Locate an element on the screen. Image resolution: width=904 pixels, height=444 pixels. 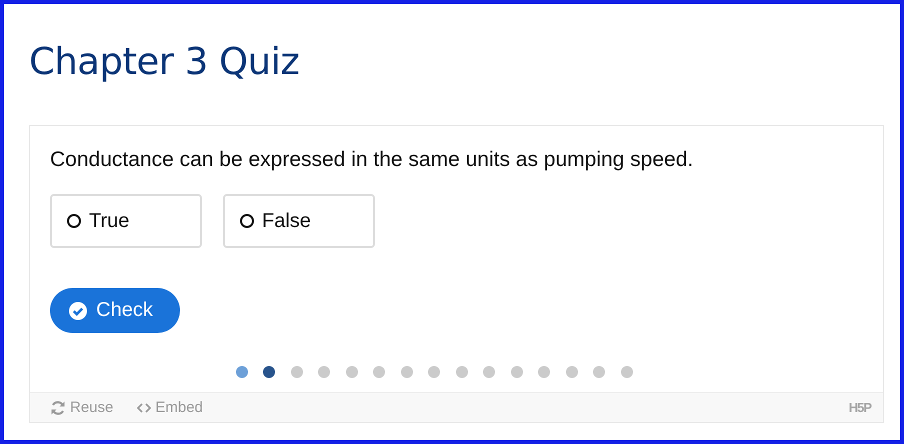
reuse-link: Reuse is located at coordinates (82, 407).